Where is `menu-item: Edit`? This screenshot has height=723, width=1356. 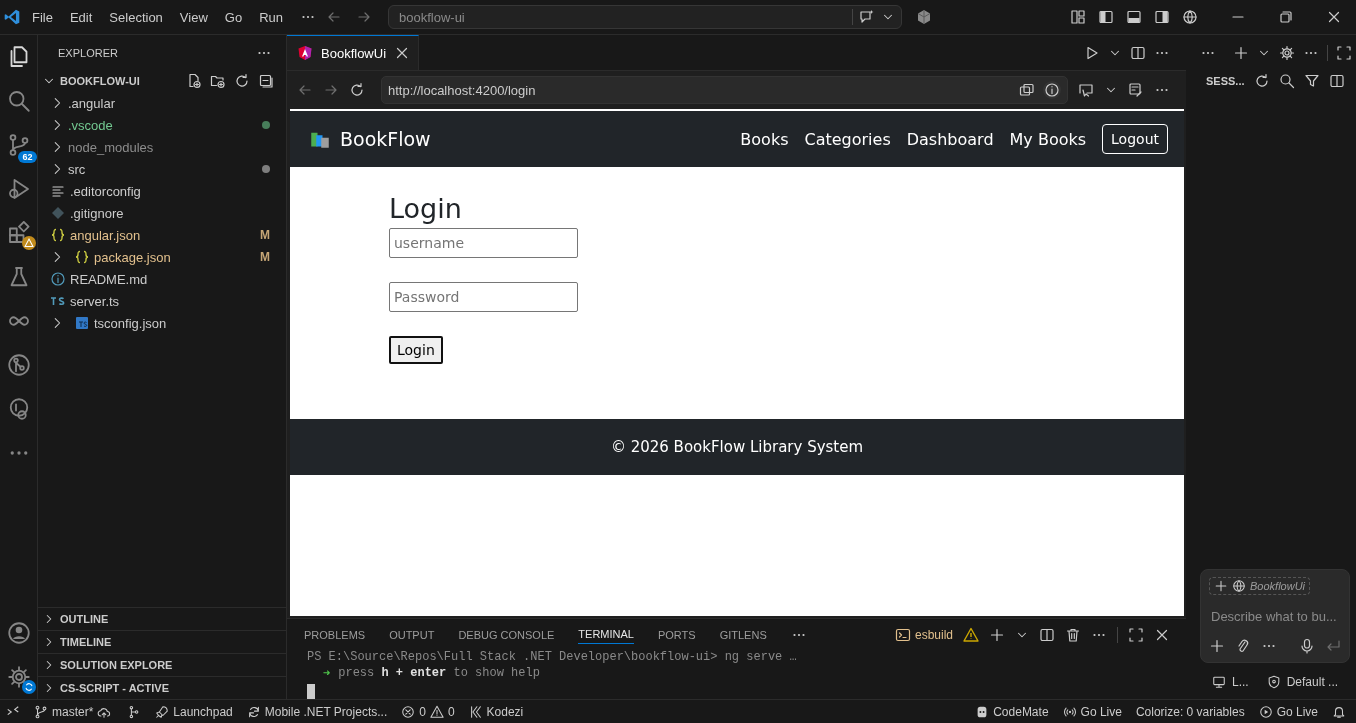
menu-item: Edit is located at coordinates (81, 17).